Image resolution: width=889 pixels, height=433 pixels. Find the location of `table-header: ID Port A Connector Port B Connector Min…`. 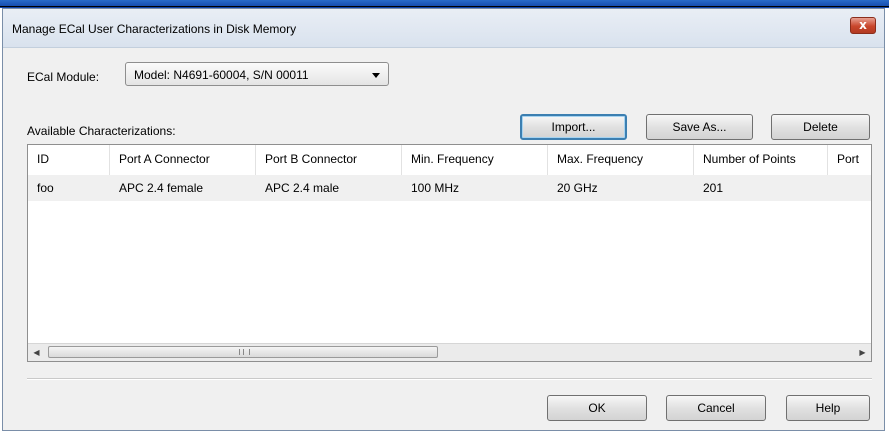

table-header: ID Port A Connector Port B Connector Min… is located at coordinates (449, 160).